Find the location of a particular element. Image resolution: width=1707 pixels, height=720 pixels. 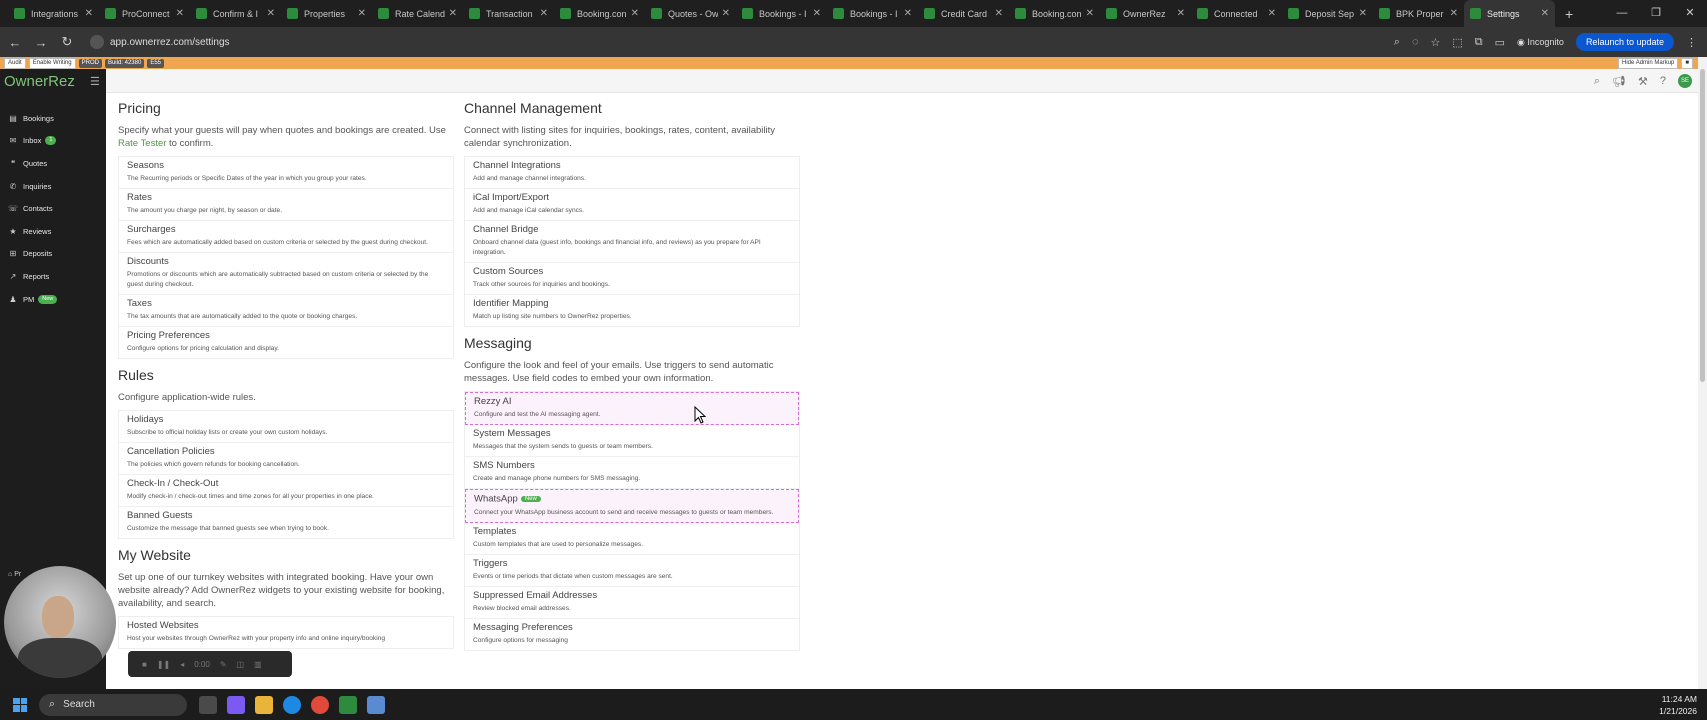

camera-icon: ◫ is located at coordinates (241, 664).